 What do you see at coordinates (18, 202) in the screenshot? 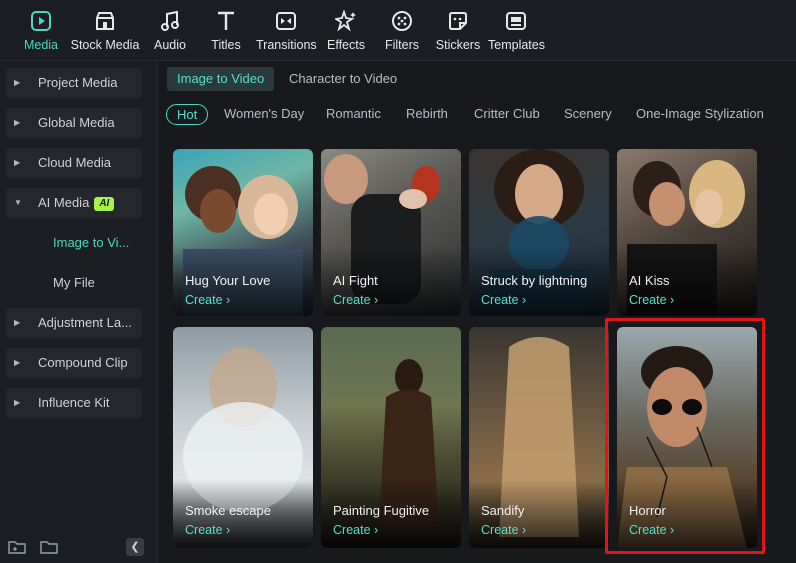
I see `caret-down-icon: ▼` at bounding box center [18, 202].